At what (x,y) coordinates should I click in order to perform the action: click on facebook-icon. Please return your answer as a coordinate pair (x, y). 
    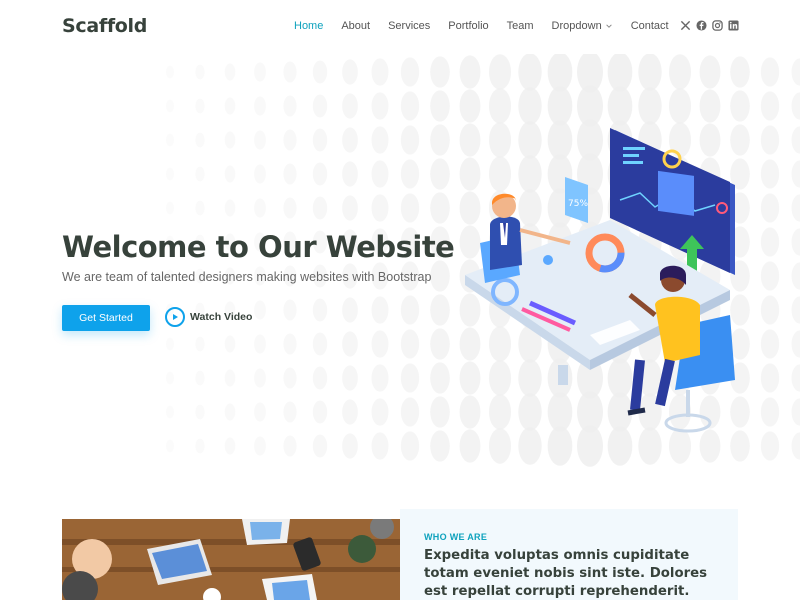
    Looking at the image, I should click on (701, 25).